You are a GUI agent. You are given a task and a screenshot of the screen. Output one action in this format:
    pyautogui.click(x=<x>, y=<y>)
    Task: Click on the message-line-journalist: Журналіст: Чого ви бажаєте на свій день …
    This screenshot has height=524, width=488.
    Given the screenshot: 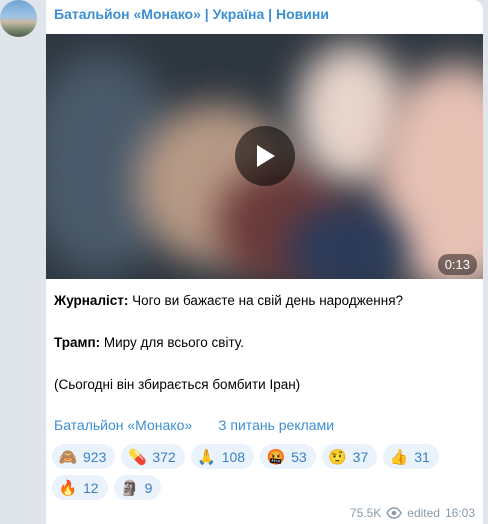 What is the action you would take?
    pyautogui.click(x=228, y=301)
    